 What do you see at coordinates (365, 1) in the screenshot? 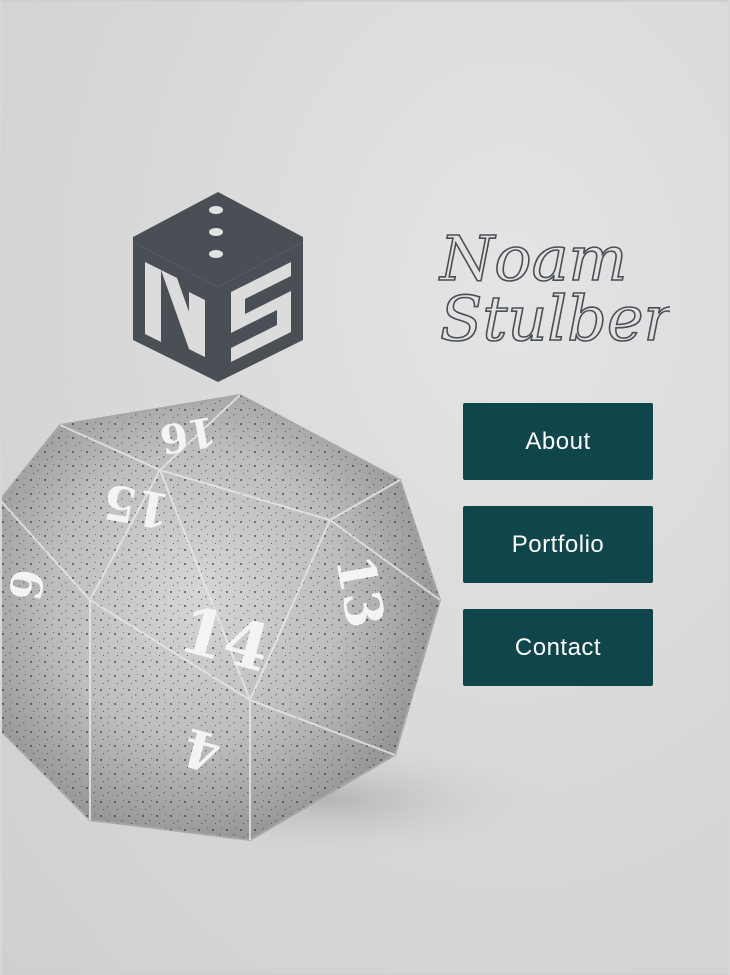
I see `frame-border-top` at bounding box center [365, 1].